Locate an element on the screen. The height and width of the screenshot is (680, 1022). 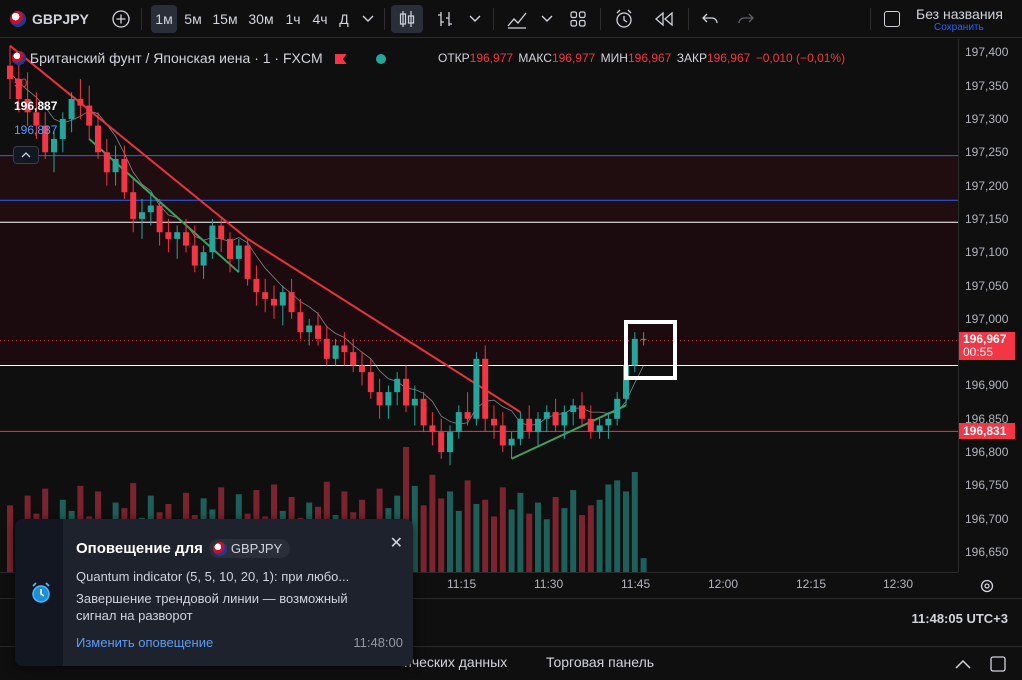
price-tick: 197,300 is located at coordinates (987, 118).